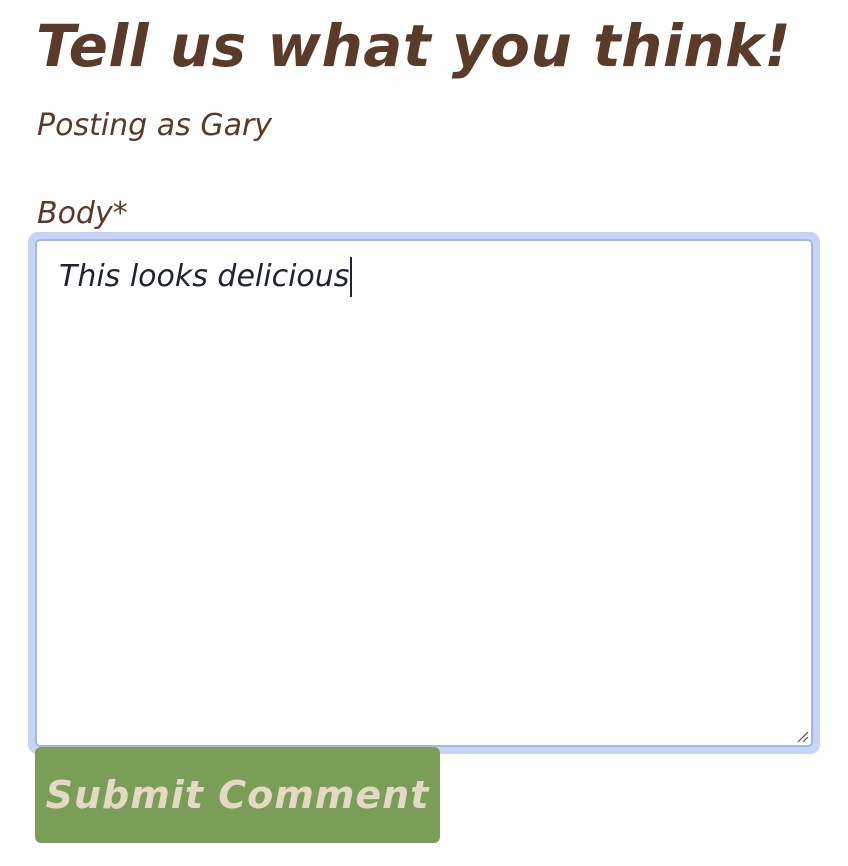 The image size is (848, 866). What do you see at coordinates (414, 46) in the screenshot?
I see `page-title: Tell us what you think!` at bounding box center [414, 46].